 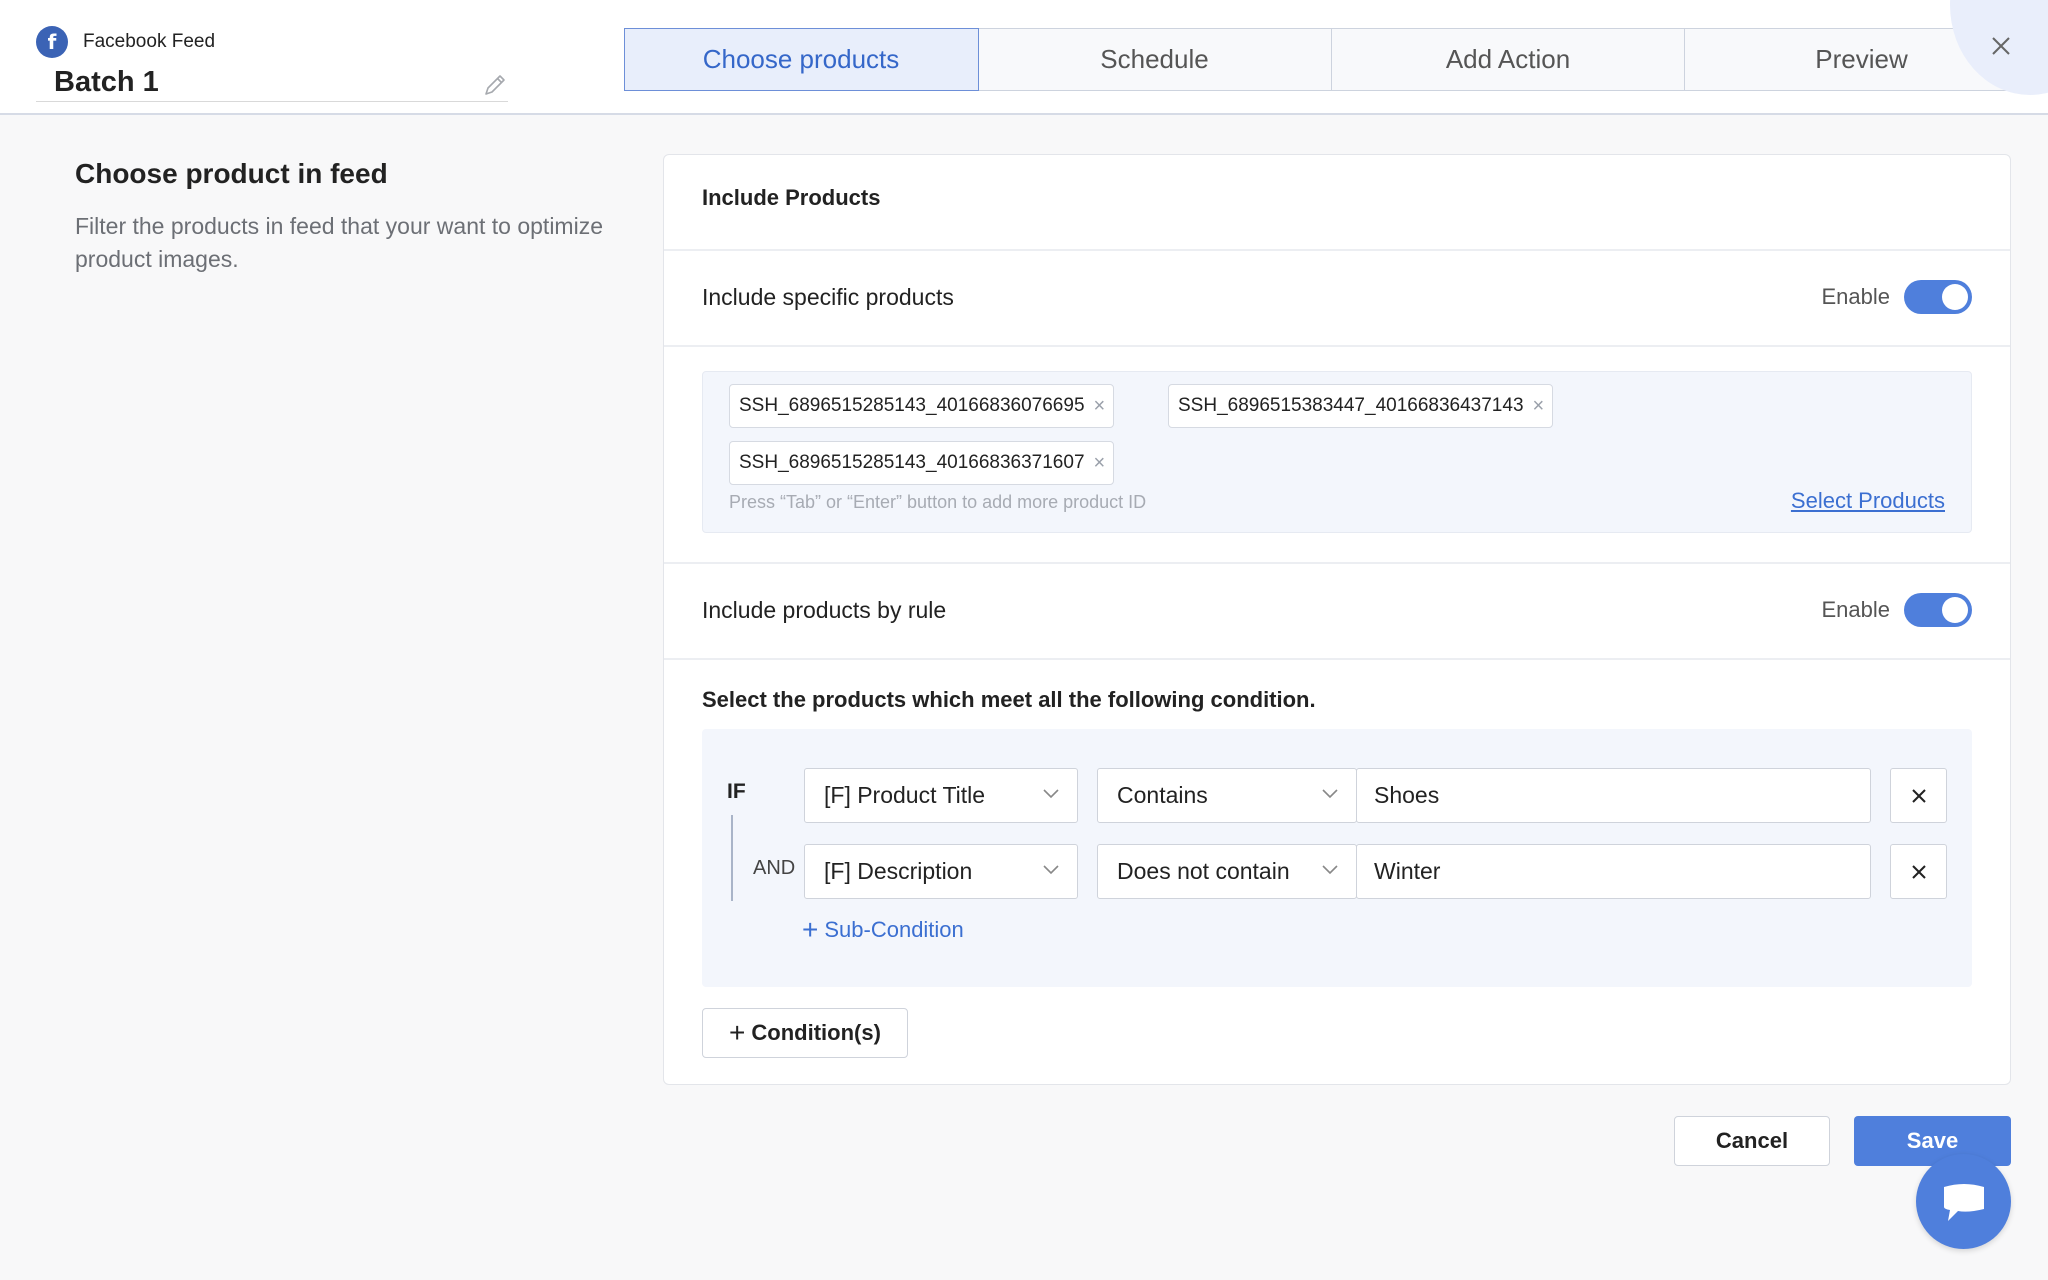 What do you see at coordinates (1613, 871) in the screenshot?
I see `condition-value-input: Winter` at bounding box center [1613, 871].